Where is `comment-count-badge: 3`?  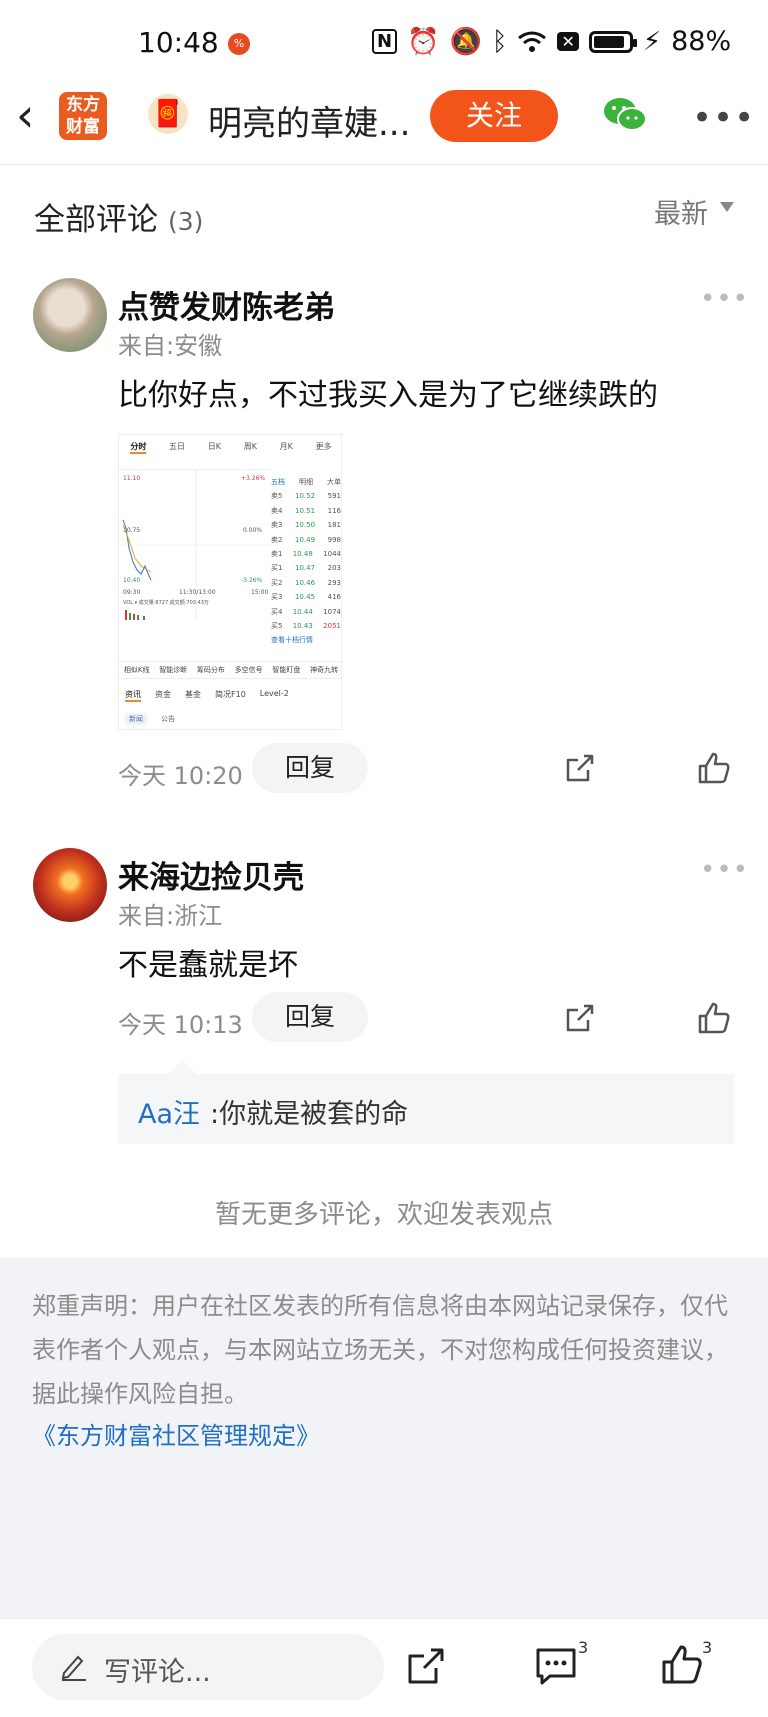 comment-count-badge: 3 is located at coordinates (583, 1647).